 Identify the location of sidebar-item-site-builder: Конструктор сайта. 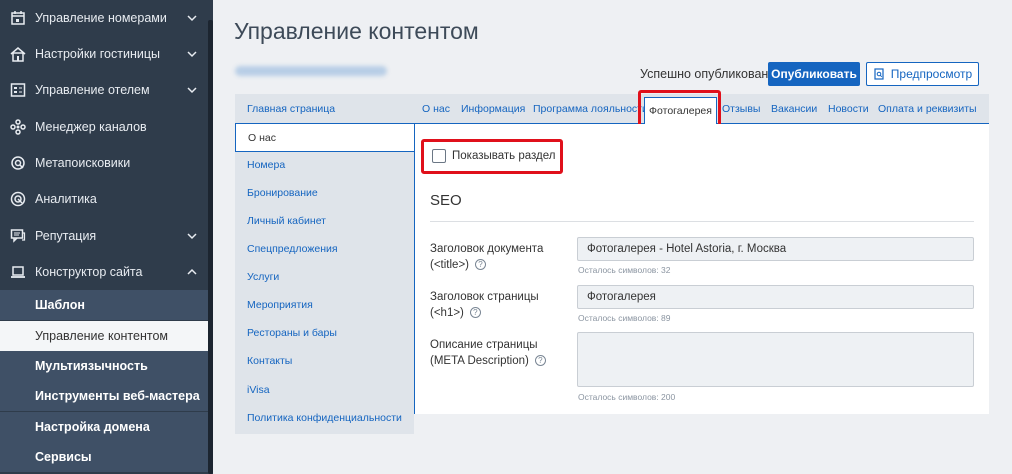
(104, 272).